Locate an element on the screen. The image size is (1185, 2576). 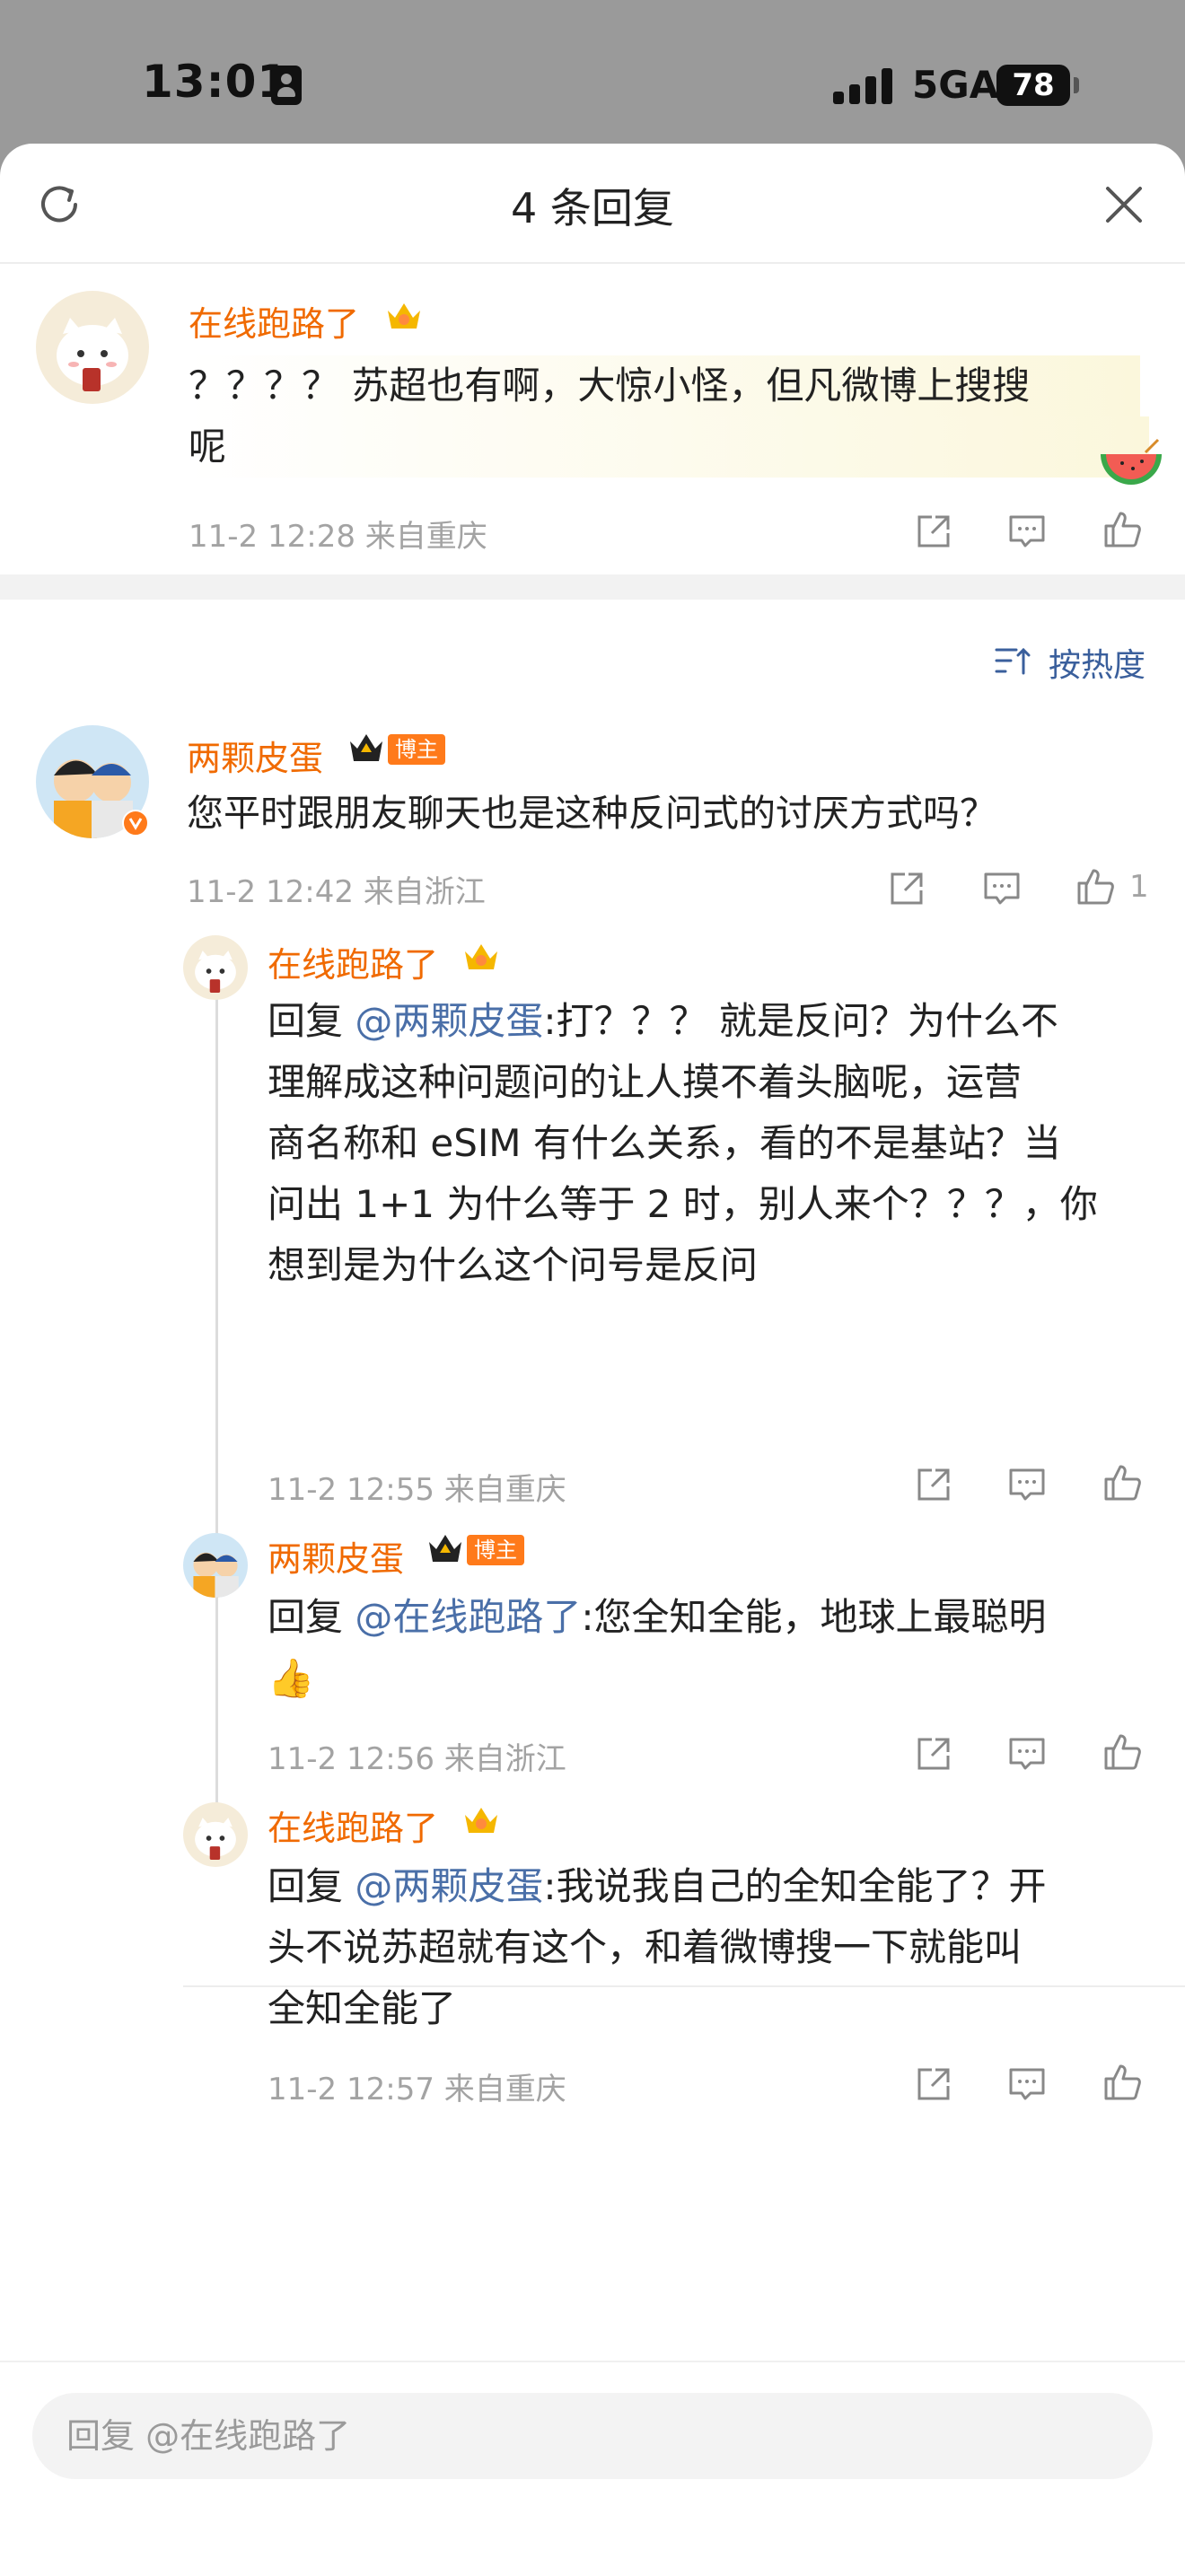
thread-end-divider is located at coordinates (684, 1986).